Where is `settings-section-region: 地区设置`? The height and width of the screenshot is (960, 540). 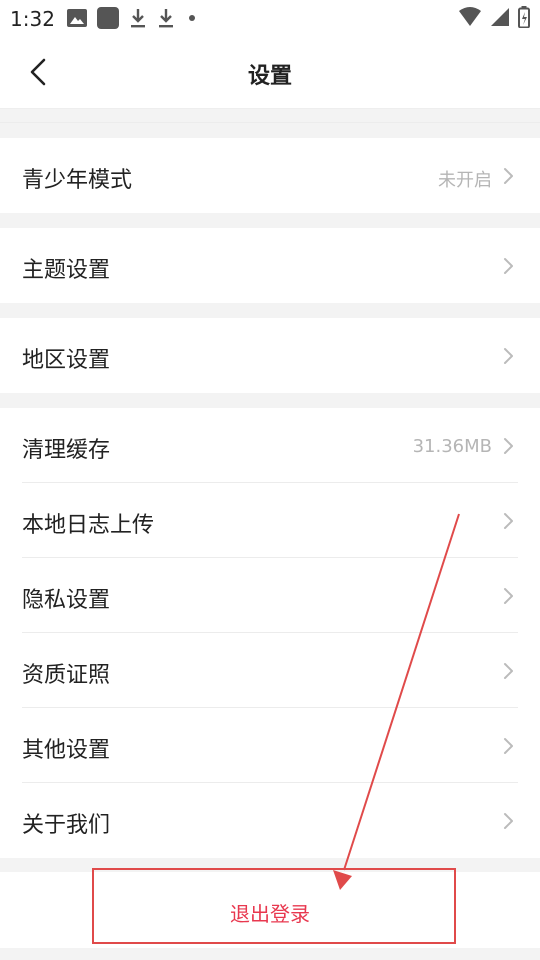 settings-section-region: 地区设置 is located at coordinates (270, 355).